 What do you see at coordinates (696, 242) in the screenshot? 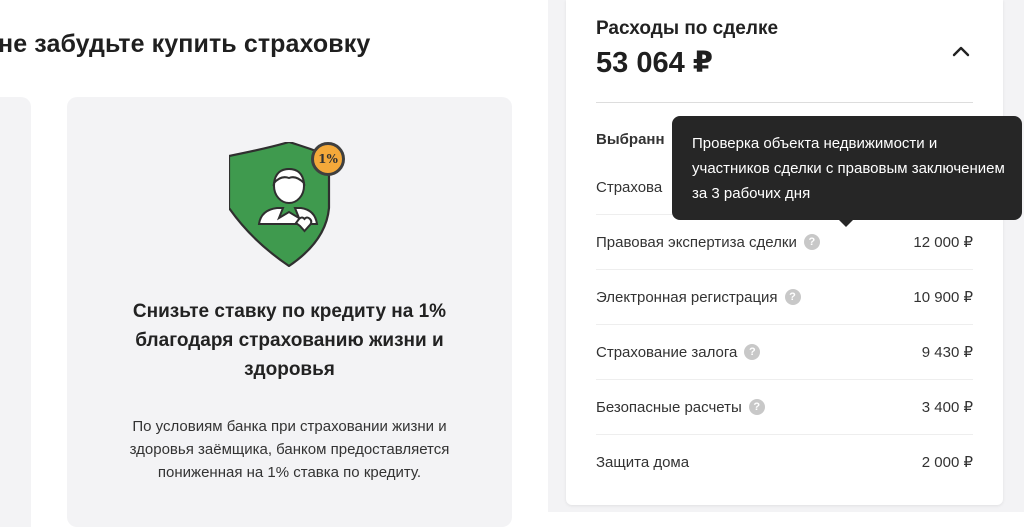
I see `row-label-text: Правовая экспертиза сделки` at bounding box center [696, 242].